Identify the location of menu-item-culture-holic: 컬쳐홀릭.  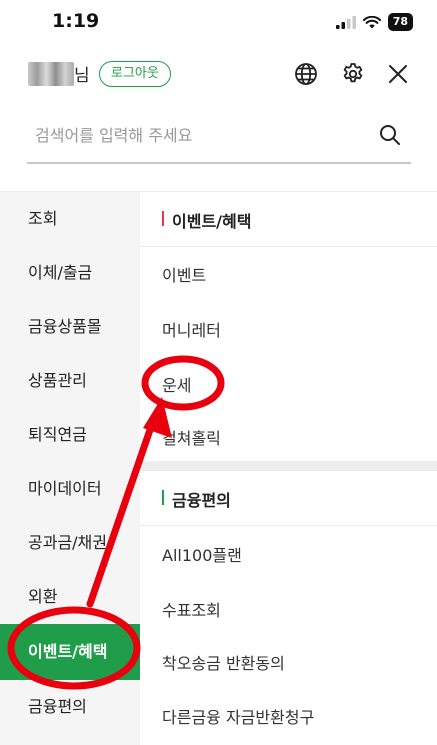
(191, 437).